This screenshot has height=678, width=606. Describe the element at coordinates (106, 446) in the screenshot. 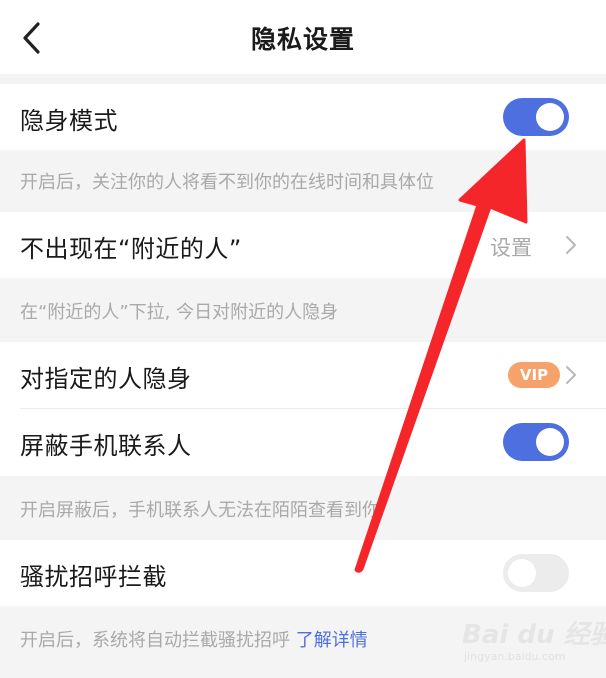

I see `block-contacts-label: 屏蔽手机联系人` at that location.